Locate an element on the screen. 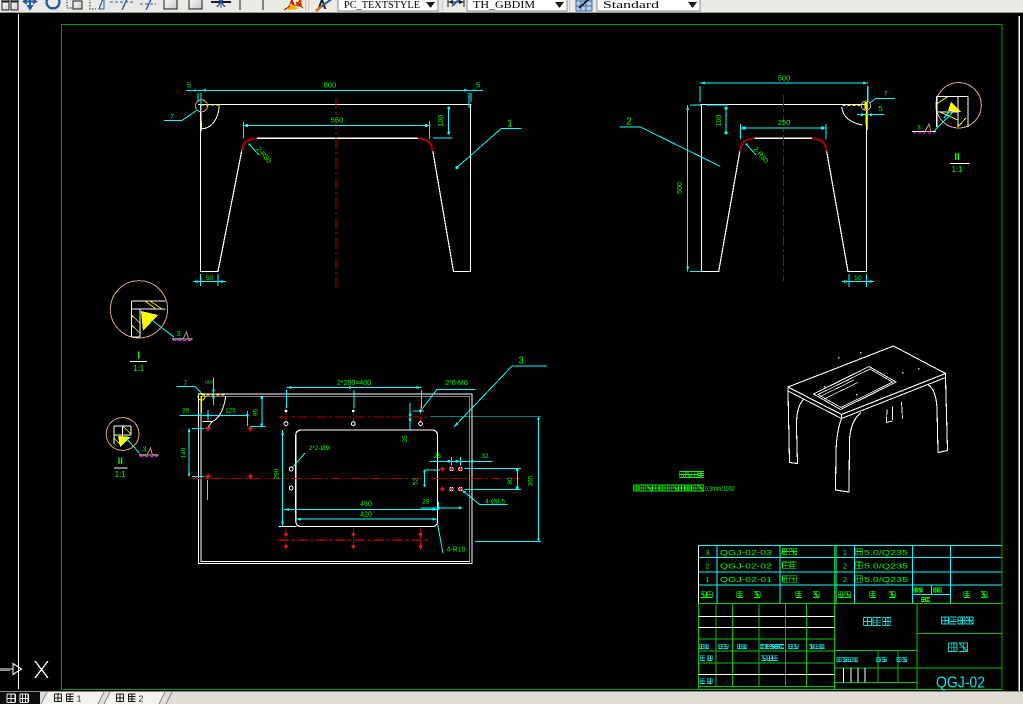  svg-text: QGJ-02-03 is located at coordinates (746, 552).